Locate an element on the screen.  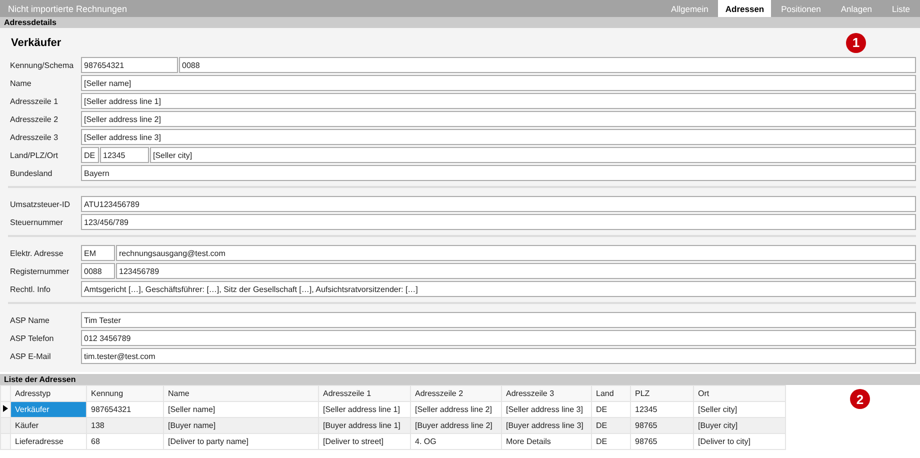
input-field: ATU123456789 is located at coordinates (498, 204).